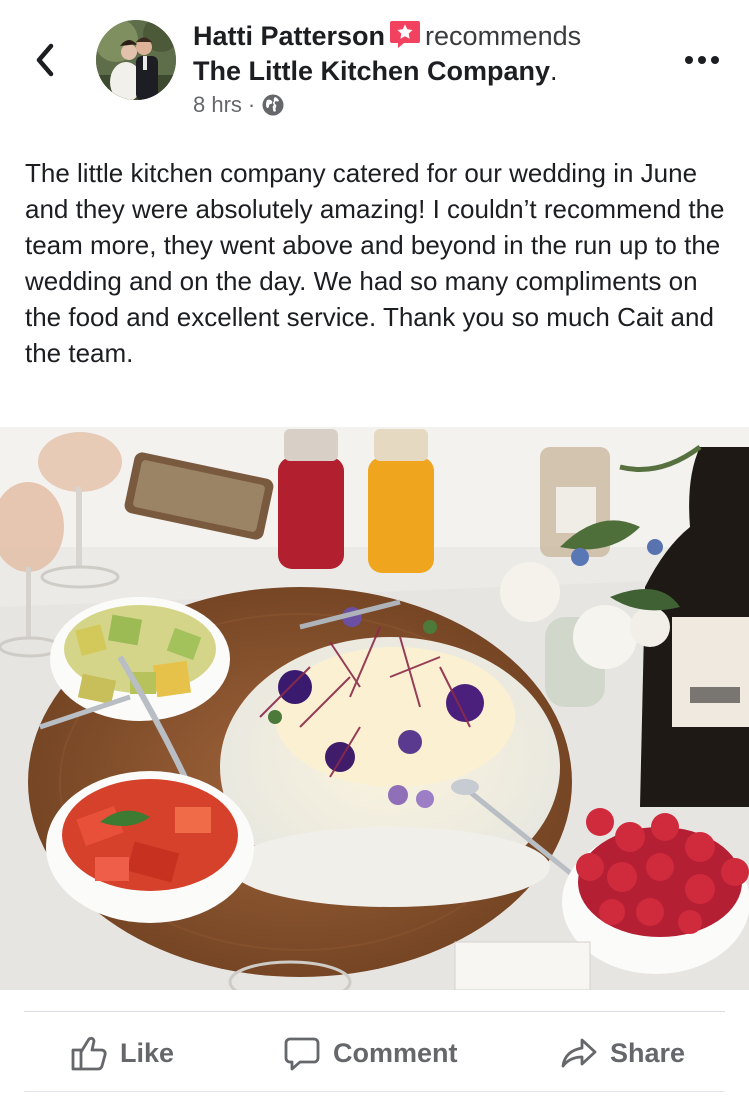 The image size is (749, 1105). I want to click on more-options-button, so click(702, 60).